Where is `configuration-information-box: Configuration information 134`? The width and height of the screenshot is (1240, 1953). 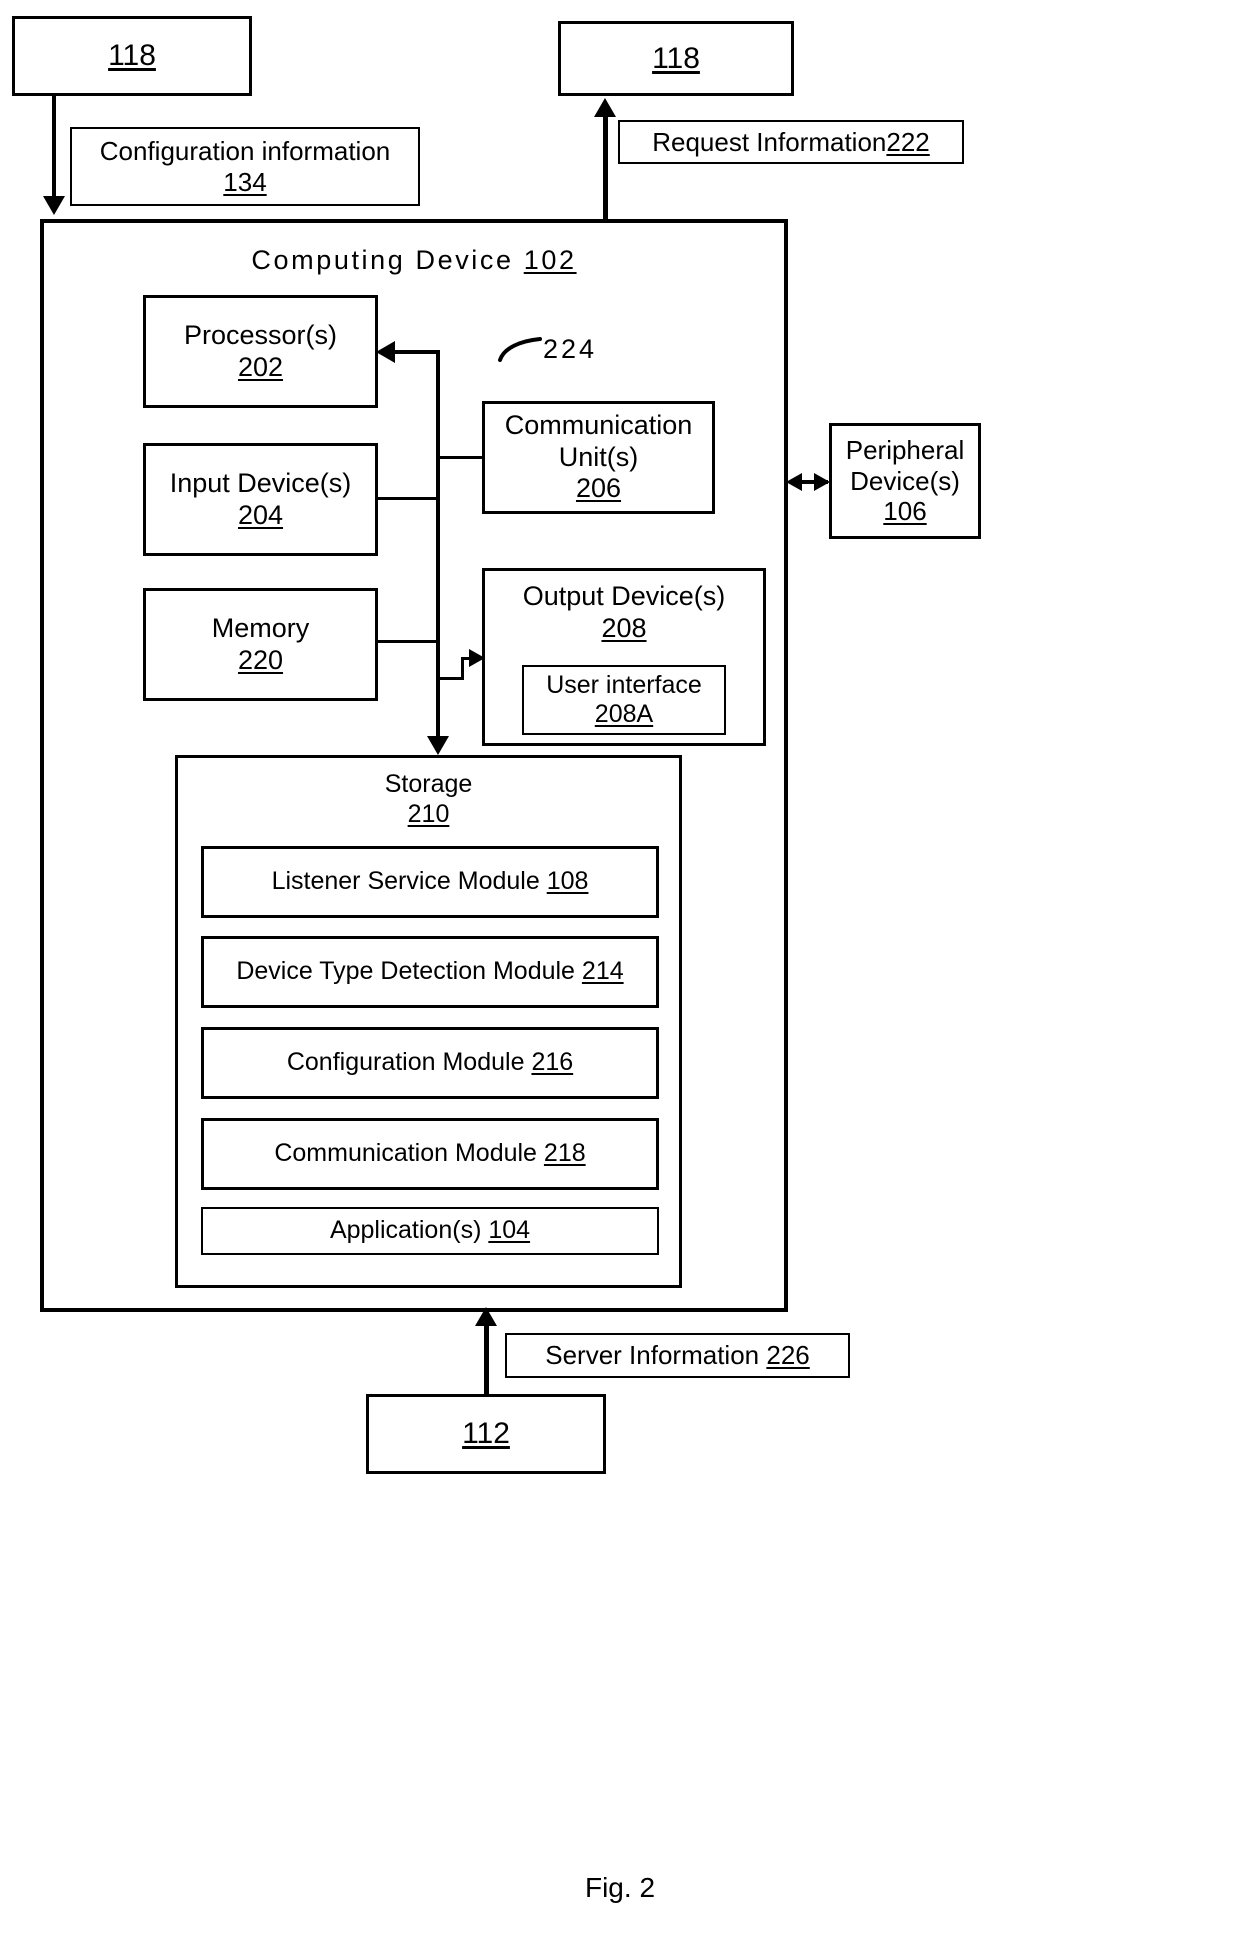 configuration-information-box: Configuration information 134 is located at coordinates (245, 166).